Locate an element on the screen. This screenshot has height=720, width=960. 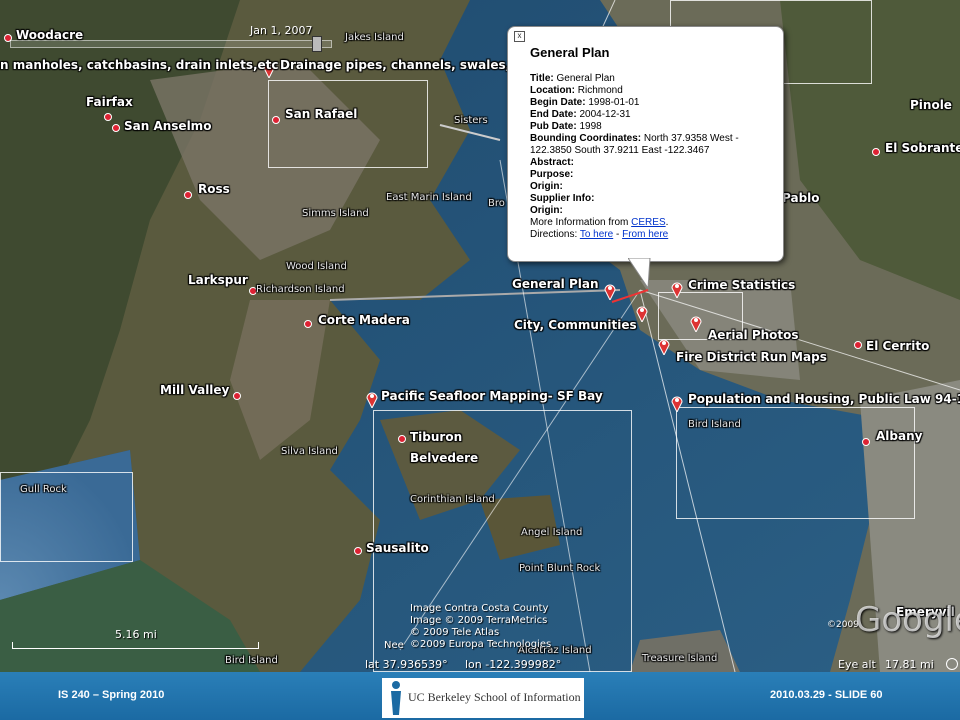
directions-prefix: Directions: is located at coordinates (555, 234).